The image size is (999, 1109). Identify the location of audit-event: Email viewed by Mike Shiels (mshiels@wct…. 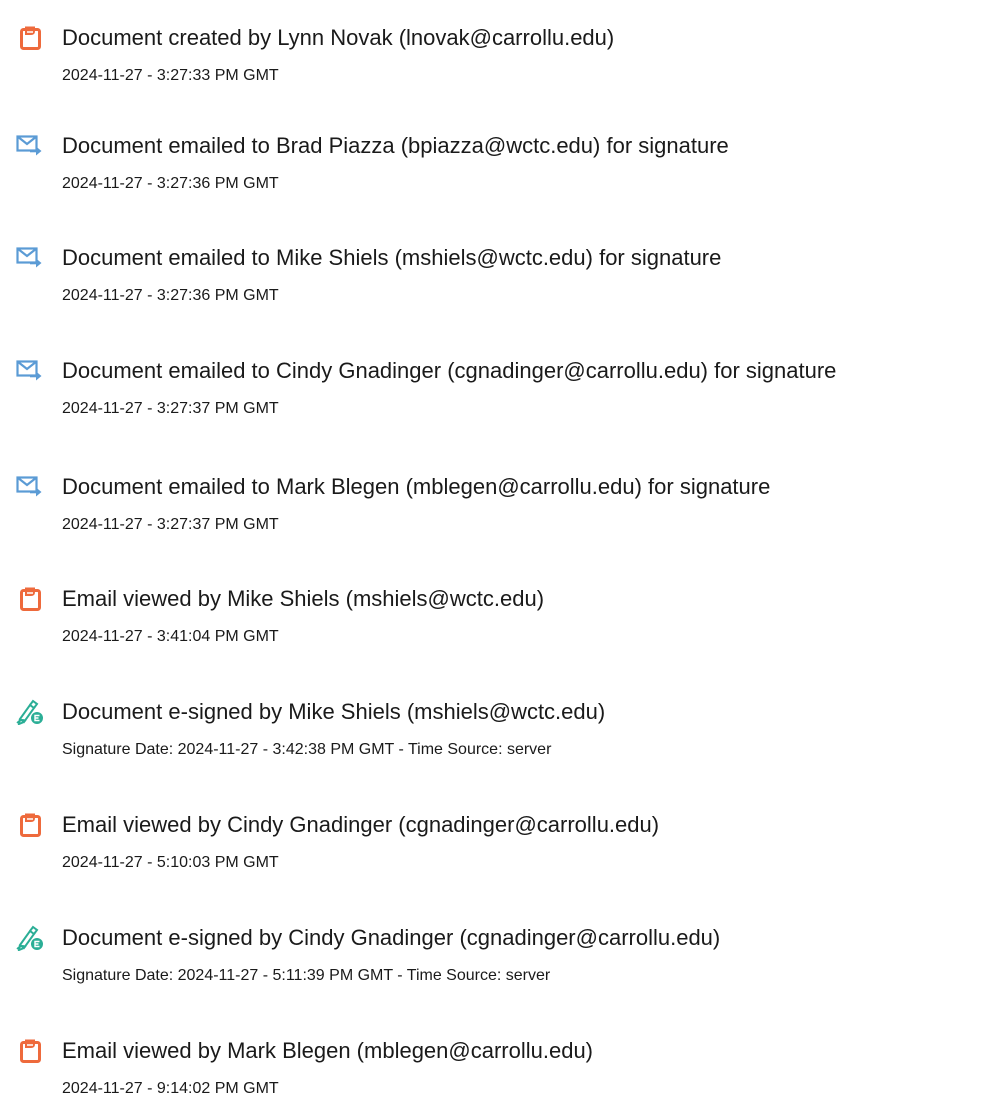
(499, 621).